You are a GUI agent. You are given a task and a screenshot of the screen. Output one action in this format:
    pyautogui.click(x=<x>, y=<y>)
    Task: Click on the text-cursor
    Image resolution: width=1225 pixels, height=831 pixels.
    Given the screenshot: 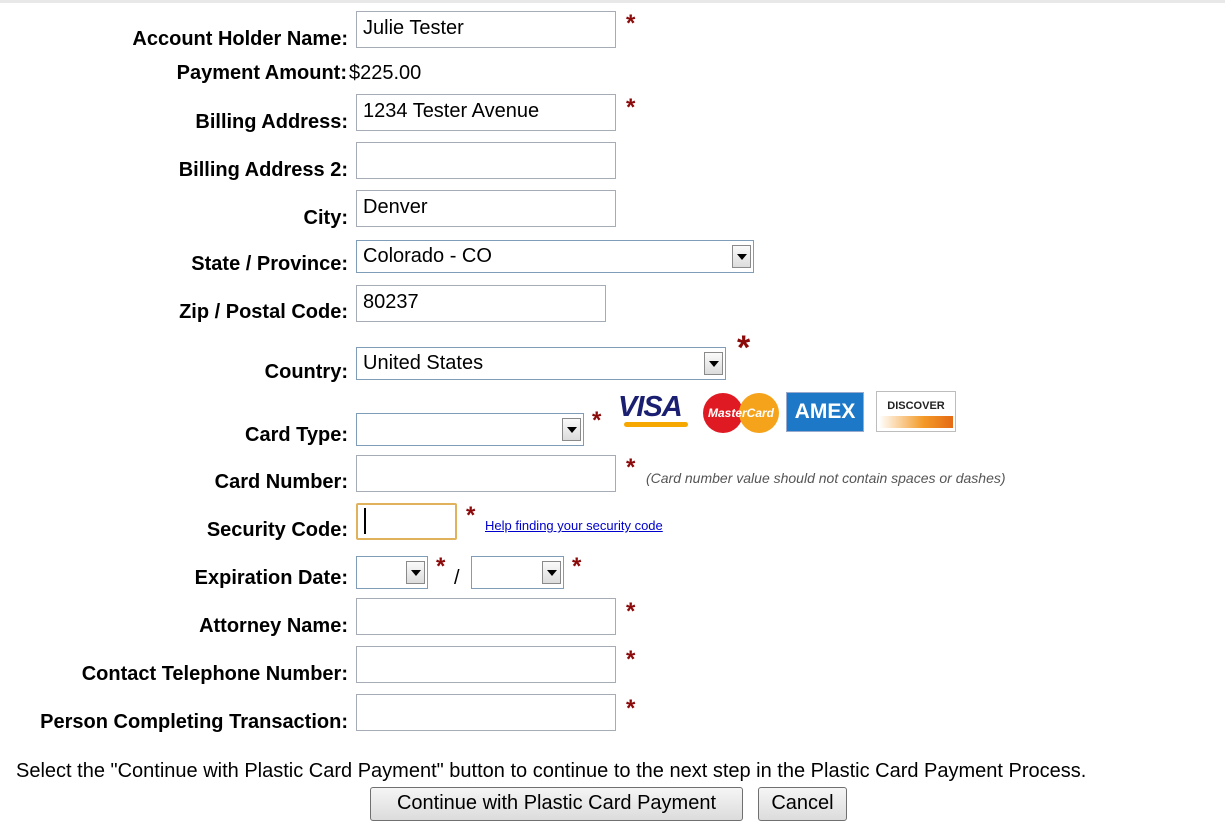 What is the action you would take?
    pyautogui.click(x=365, y=521)
    